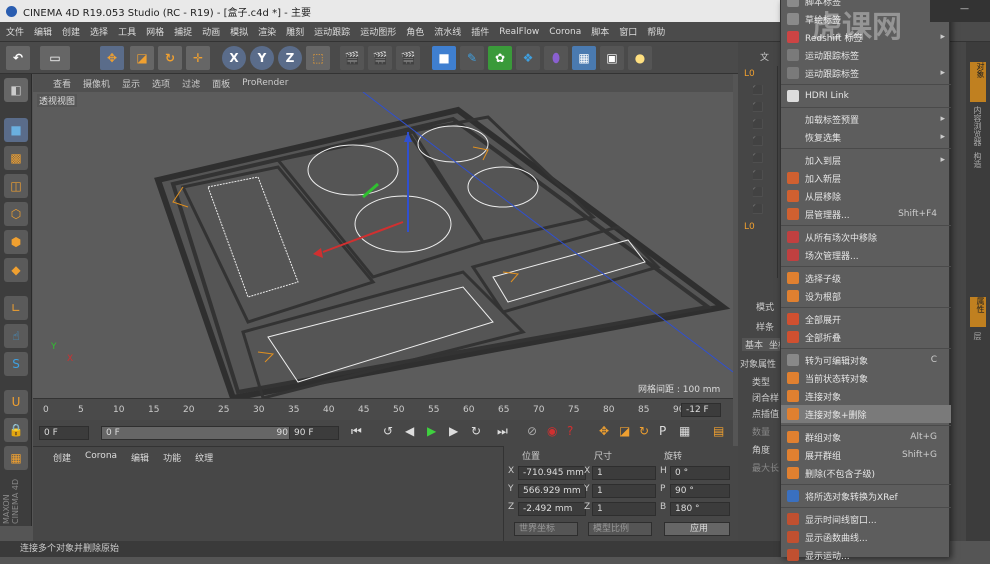  What do you see at coordinates (16, 130) in the screenshot?
I see `model-mode-icon: ■` at bounding box center [16, 130].